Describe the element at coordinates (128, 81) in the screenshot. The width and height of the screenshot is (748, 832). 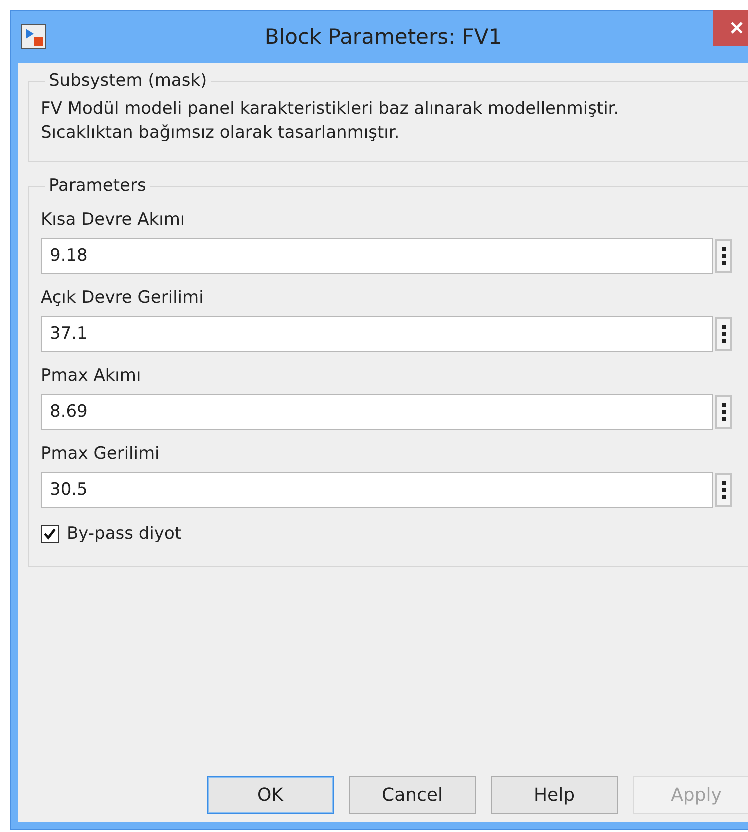
I see `group-title: Subsystem (mask)` at that location.